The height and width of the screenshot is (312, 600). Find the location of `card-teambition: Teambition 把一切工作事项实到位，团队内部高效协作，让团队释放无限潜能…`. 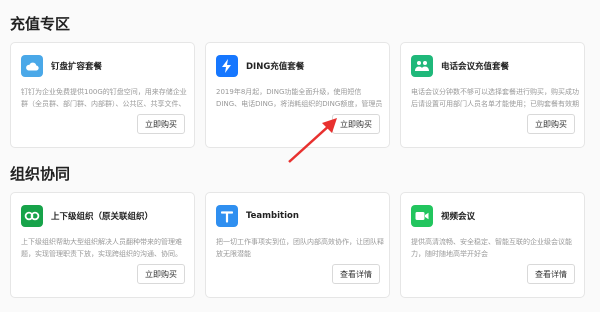

card-teambition: Teambition 把一切工作事项实到位，团队内部高效协作，让团队释放无限潜能… is located at coordinates (297, 245).